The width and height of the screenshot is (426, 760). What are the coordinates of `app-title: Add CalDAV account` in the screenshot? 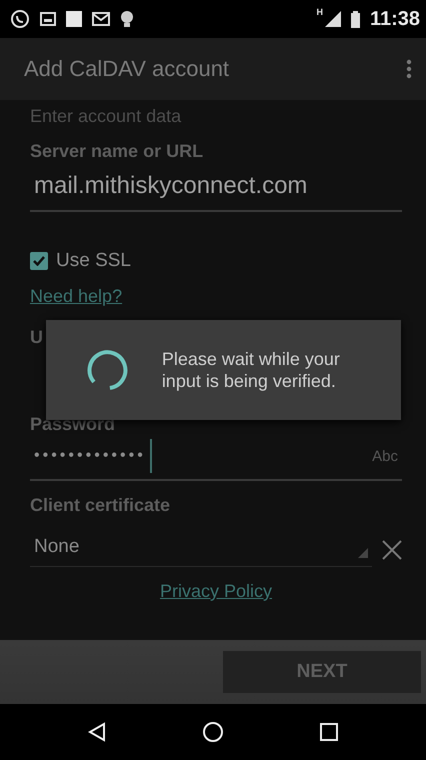 It's located at (127, 69).